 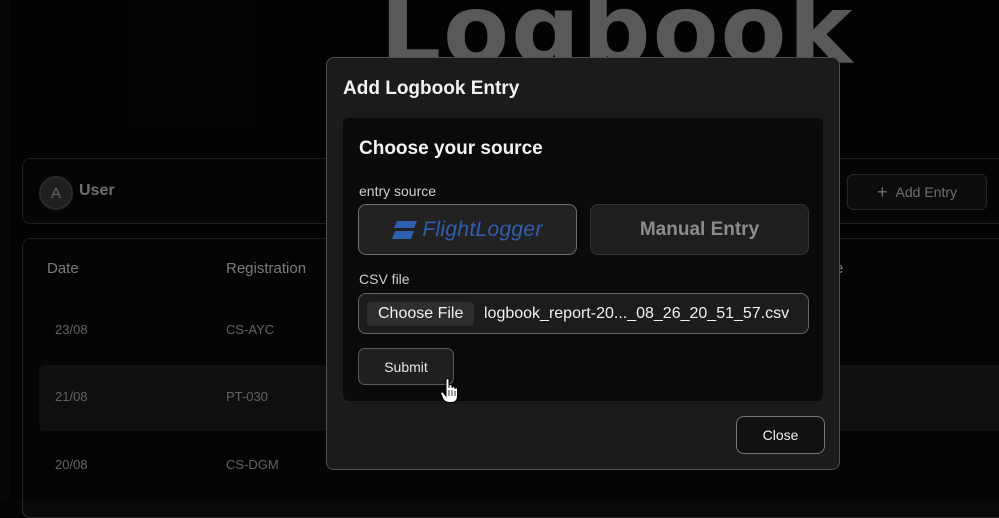 I want to click on close-button: Close, so click(x=780, y=435).